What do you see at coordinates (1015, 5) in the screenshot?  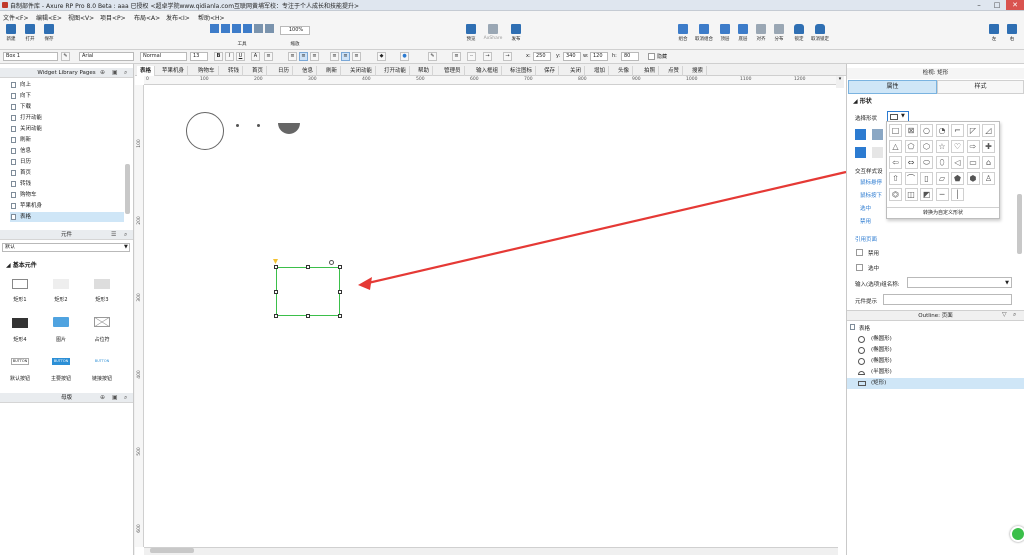 I see `close-icon: ✕` at bounding box center [1015, 5].